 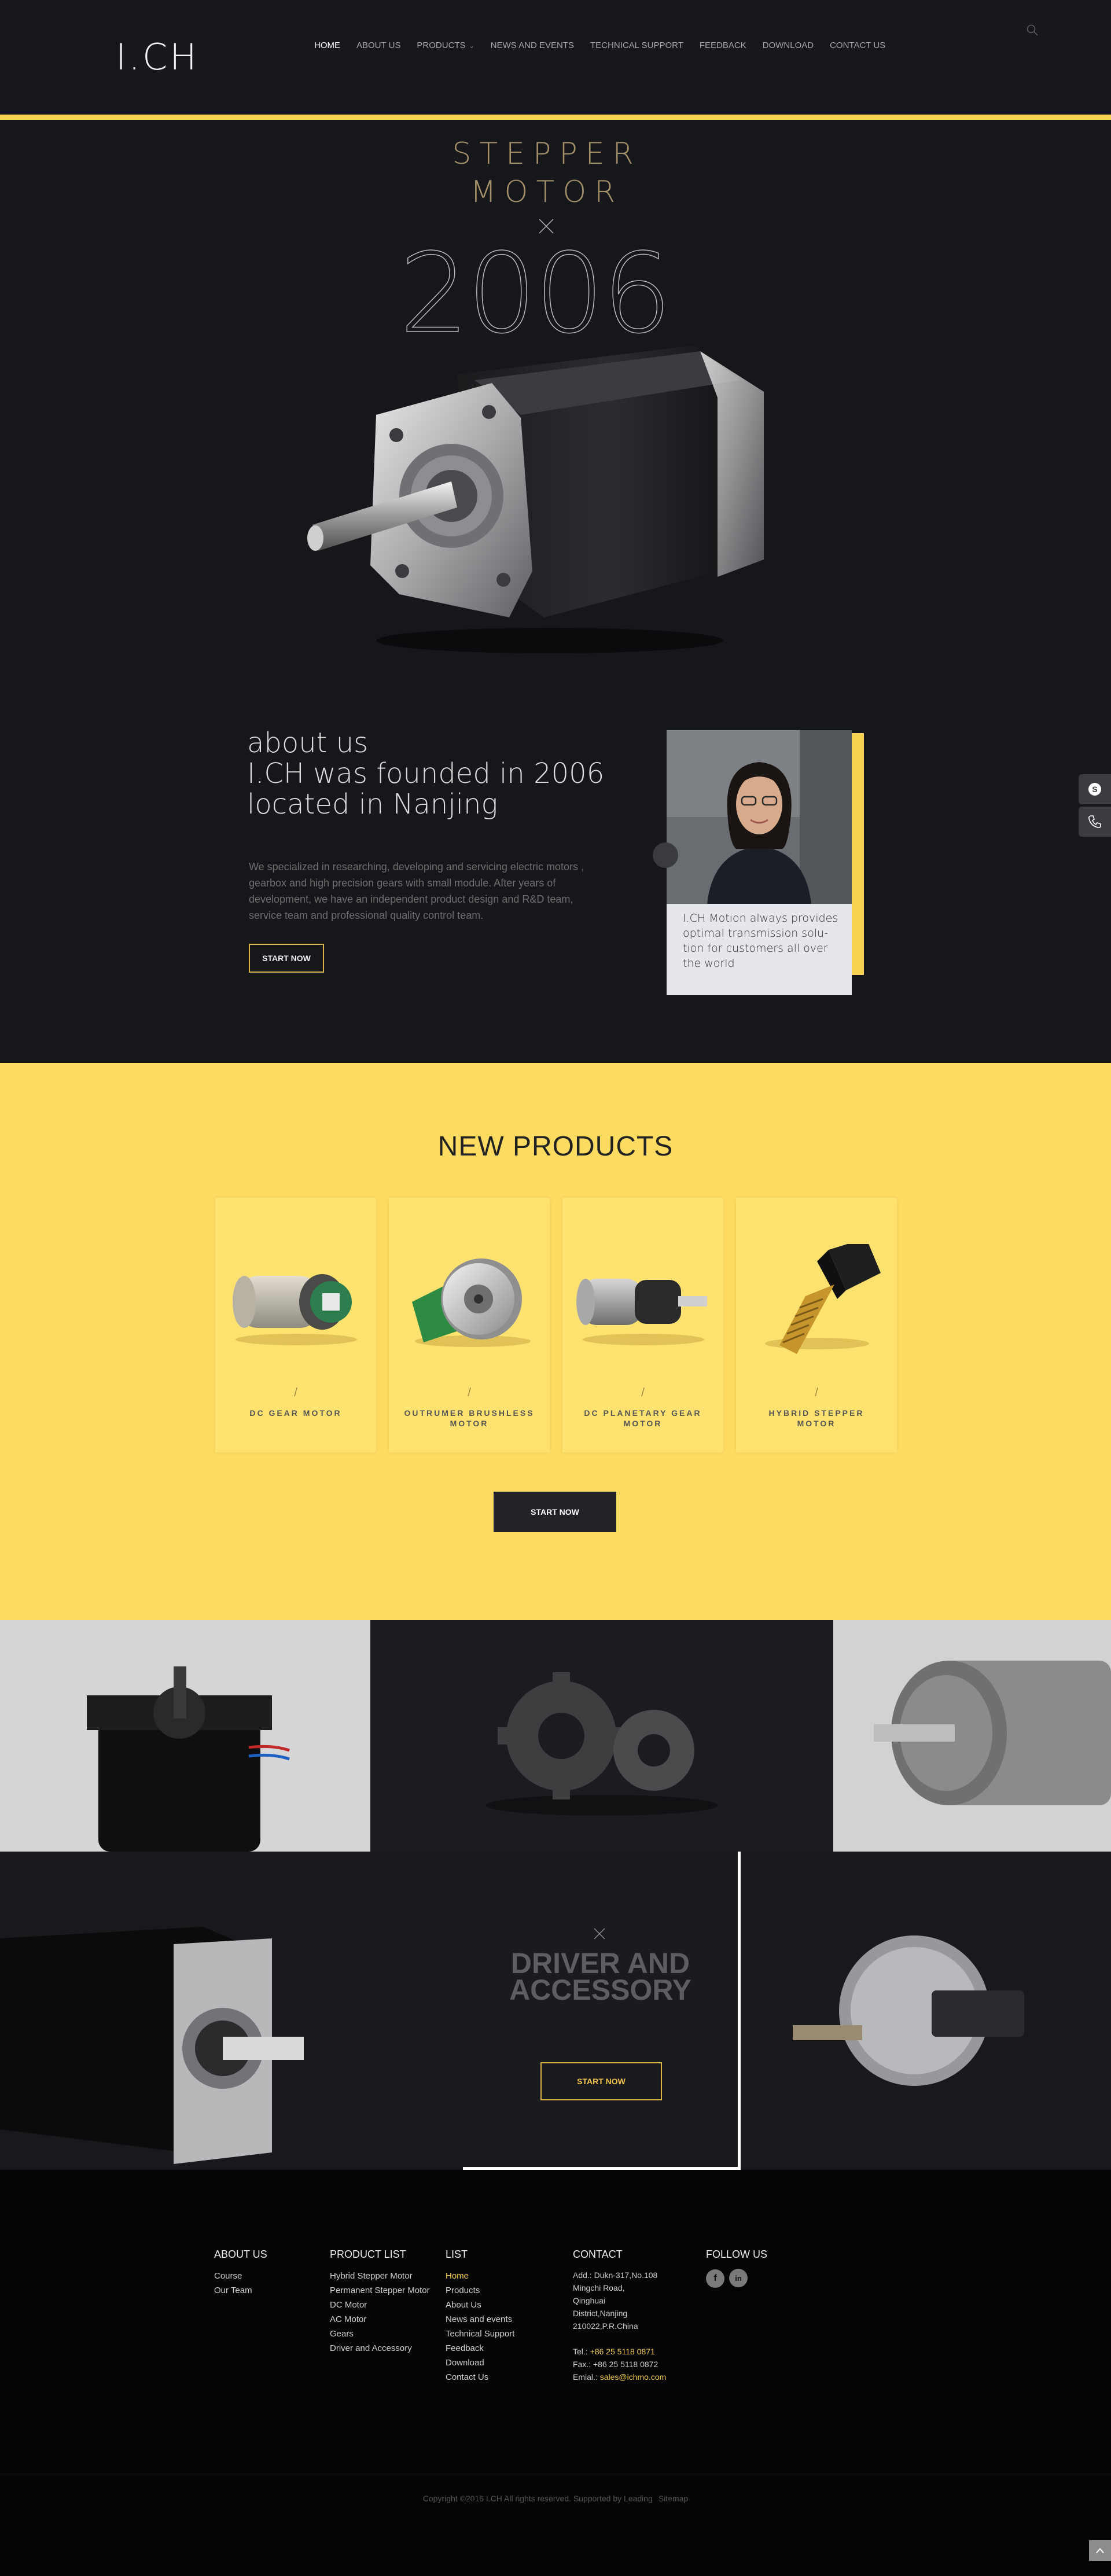 What do you see at coordinates (295, 1325) in the screenshot?
I see `product-card-dc-gear-motor: / DC GEAR MOTOR` at bounding box center [295, 1325].